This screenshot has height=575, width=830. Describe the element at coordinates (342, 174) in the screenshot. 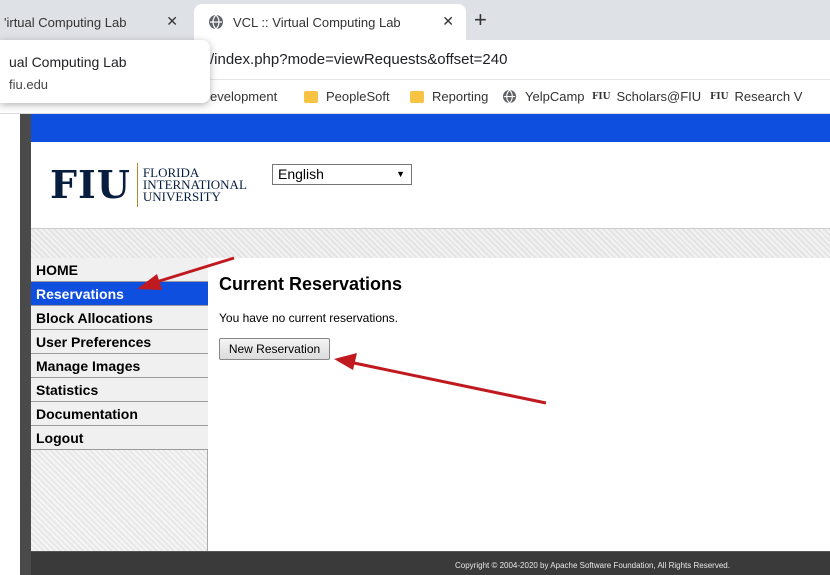

I see `language-select: English ▼` at that location.